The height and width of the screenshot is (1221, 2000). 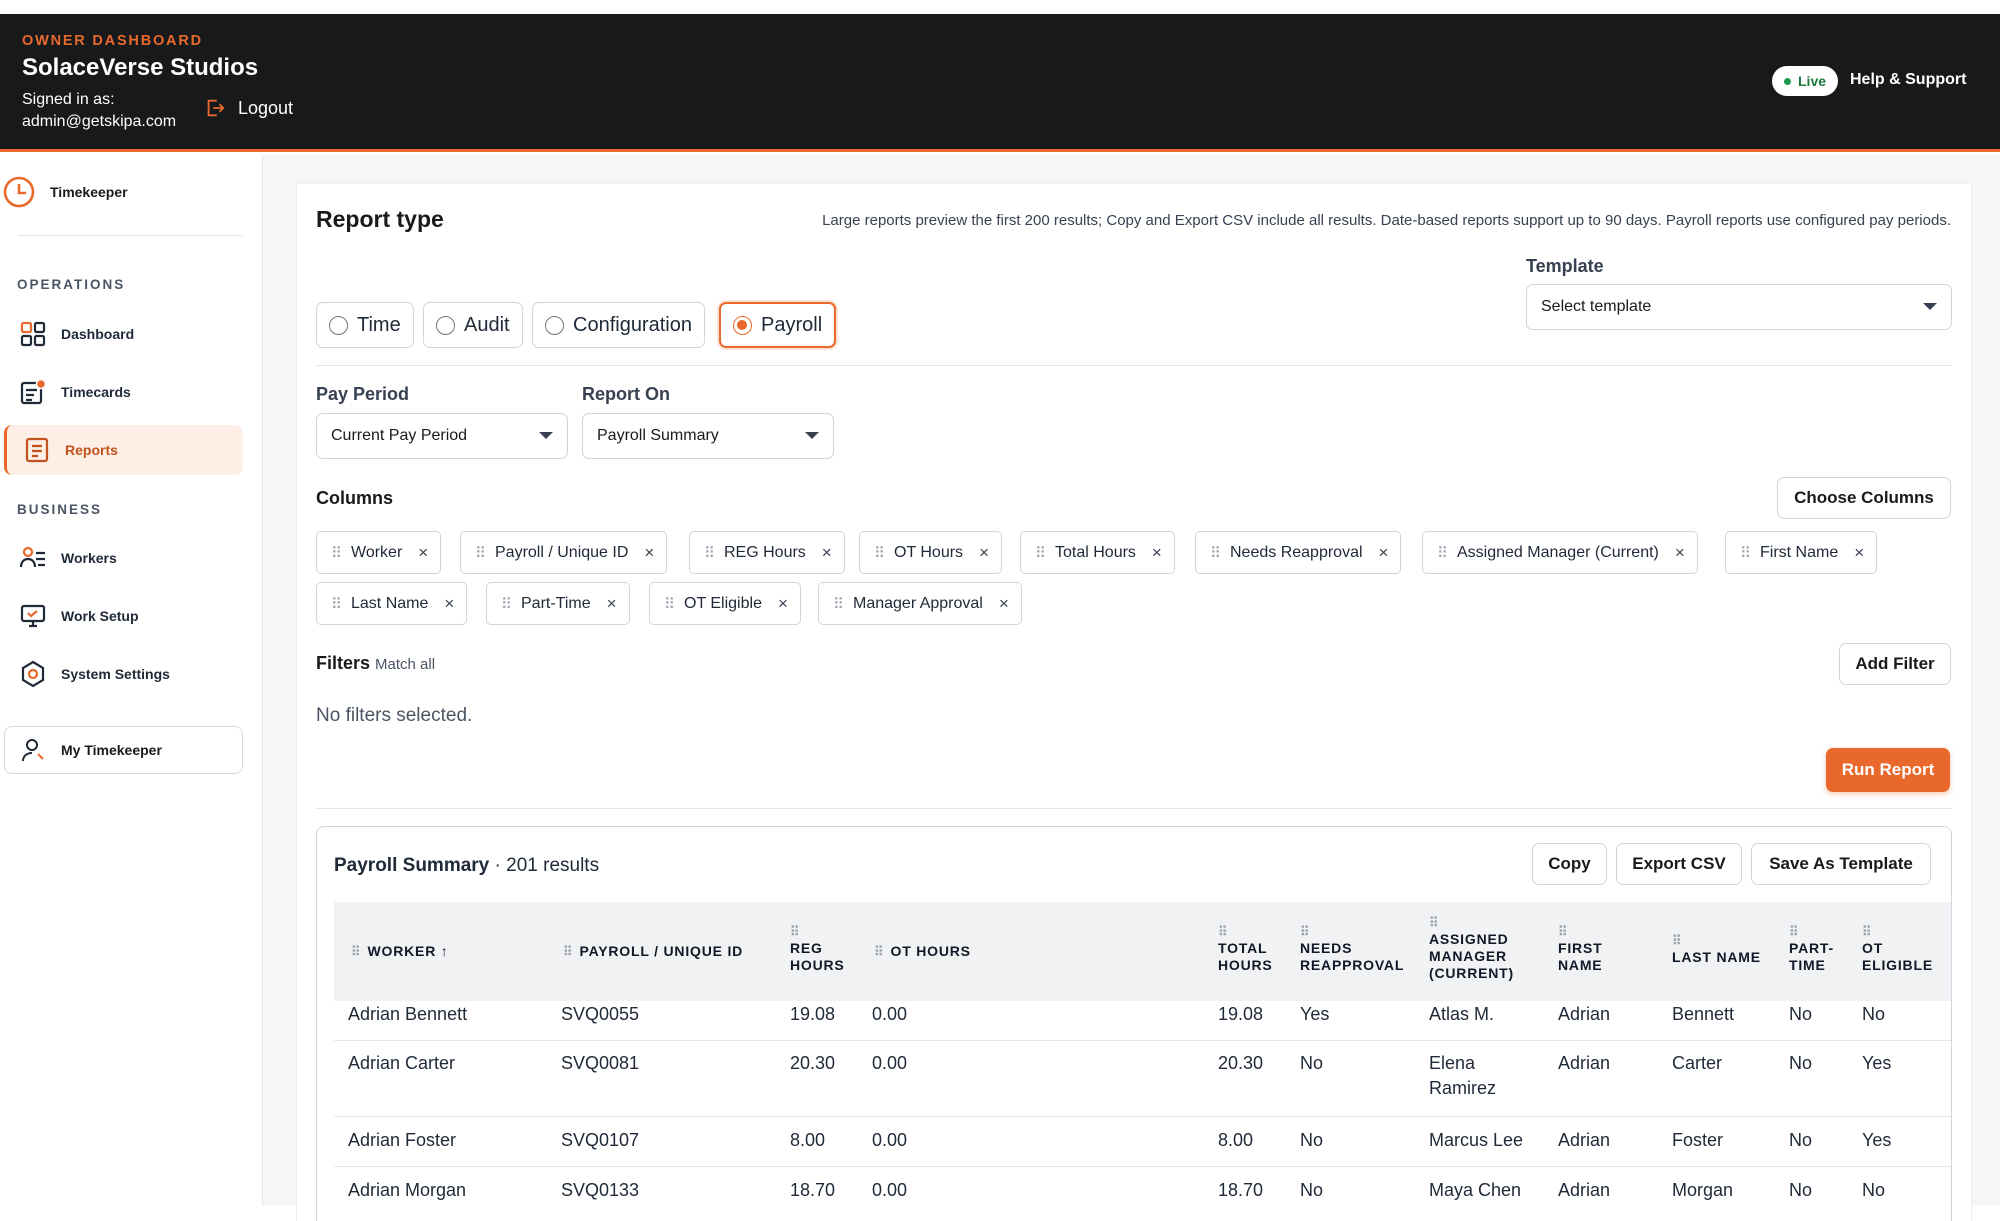 What do you see at coordinates (1908, 80) in the screenshot?
I see `help-support-link: Help & Support` at bounding box center [1908, 80].